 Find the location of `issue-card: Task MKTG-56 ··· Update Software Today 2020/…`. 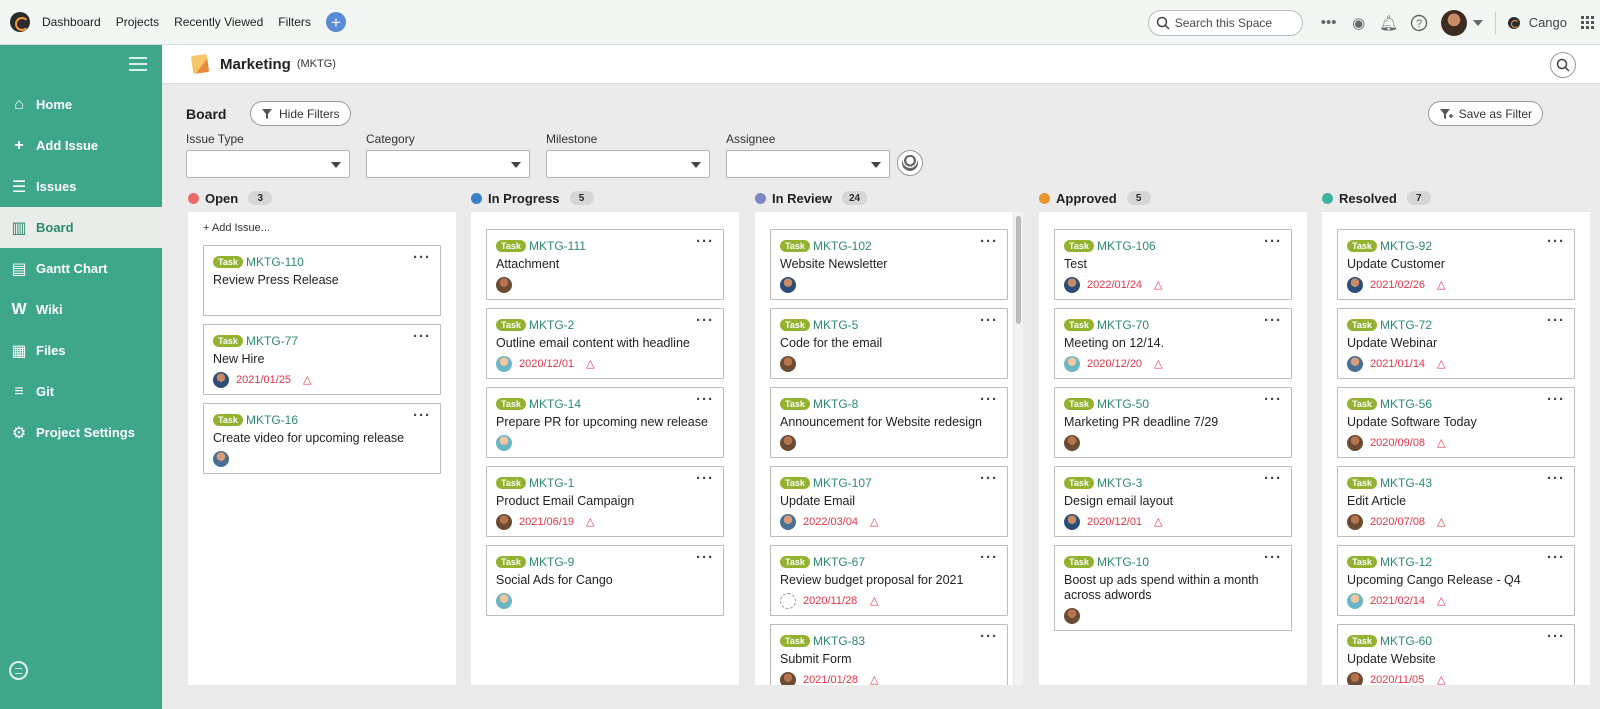

issue-card: Task MKTG-56 ··· Update Software Today 2020/… is located at coordinates (1456, 422).